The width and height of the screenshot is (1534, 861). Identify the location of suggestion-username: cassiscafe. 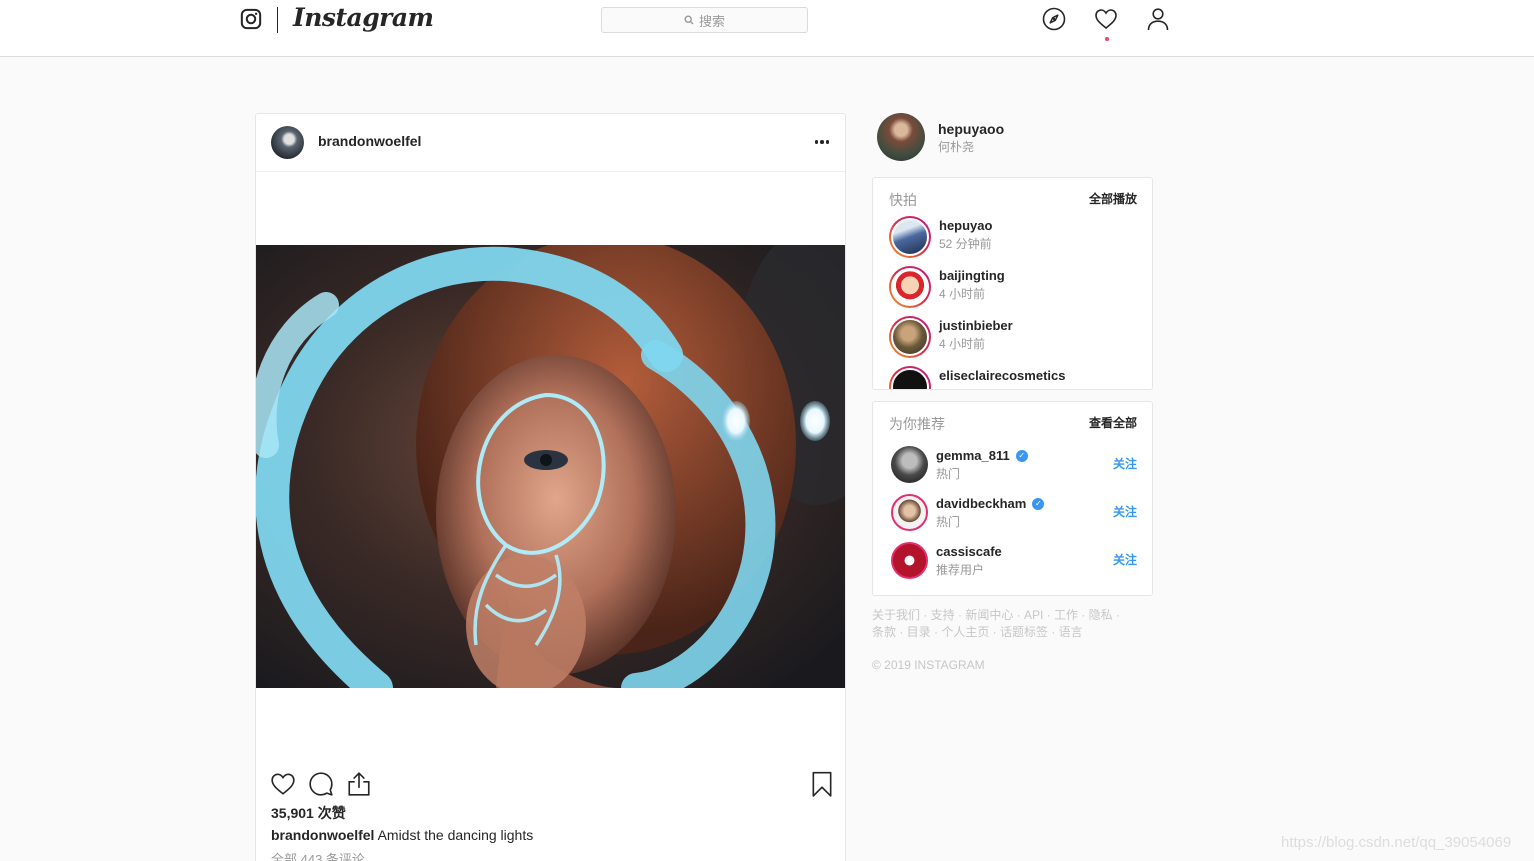
(969, 551).